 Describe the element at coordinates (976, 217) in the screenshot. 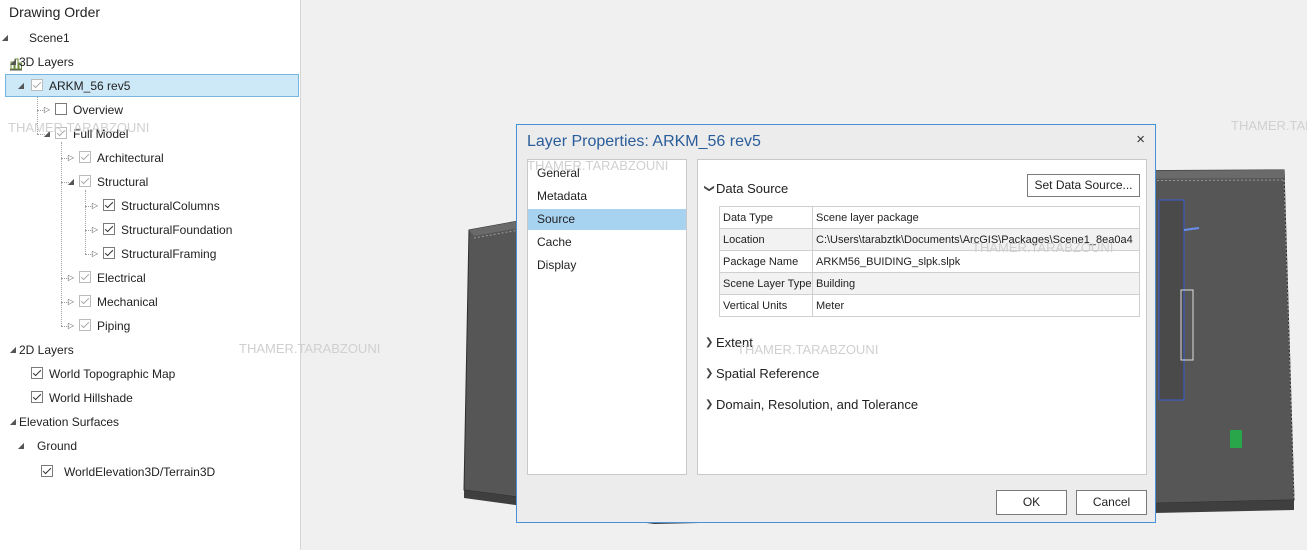

I see `property-value: Scene layer package` at that location.